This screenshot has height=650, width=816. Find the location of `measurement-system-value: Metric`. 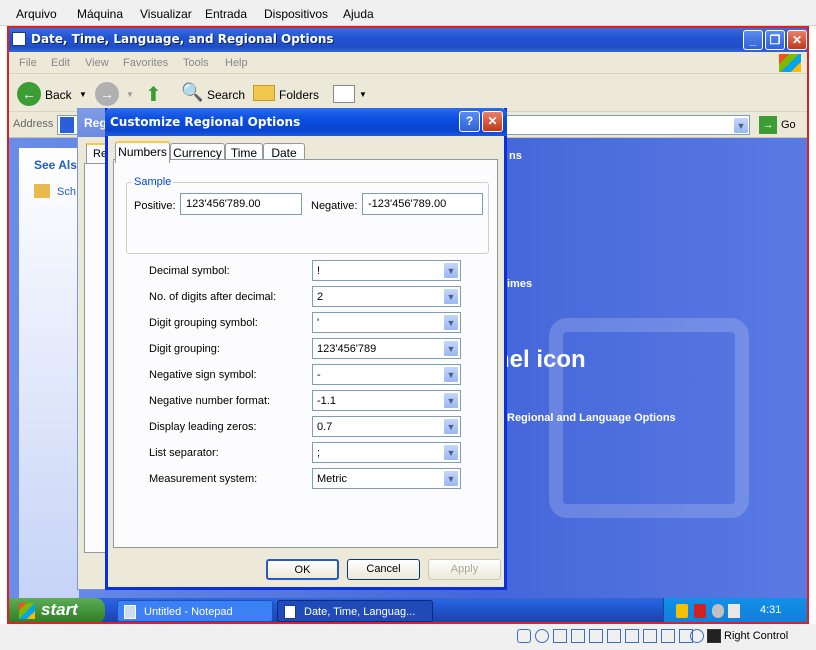

measurement-system-value: Metric is located at coordinates (332, 479).